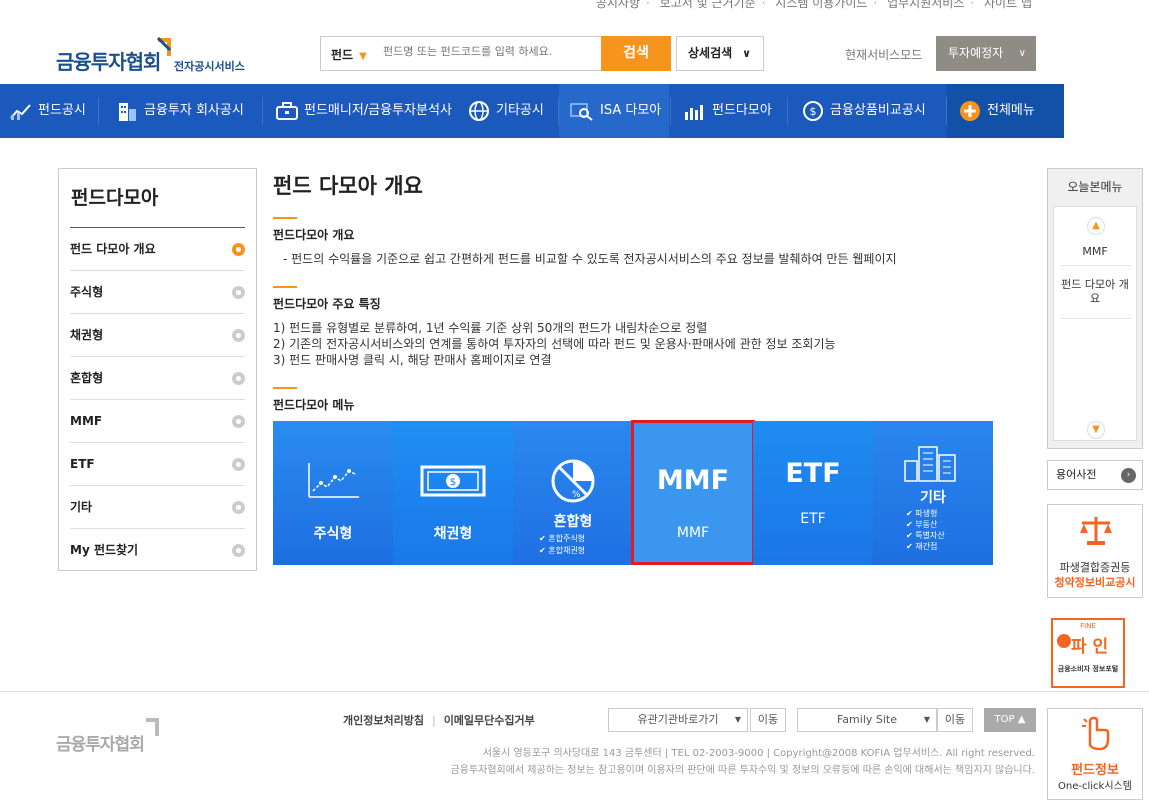 This screenshot has height=804, width=1149. Describe the element at coordinates (693, 492) in the screenshot. I see `tile-mmf: MMF MMF` at that location.